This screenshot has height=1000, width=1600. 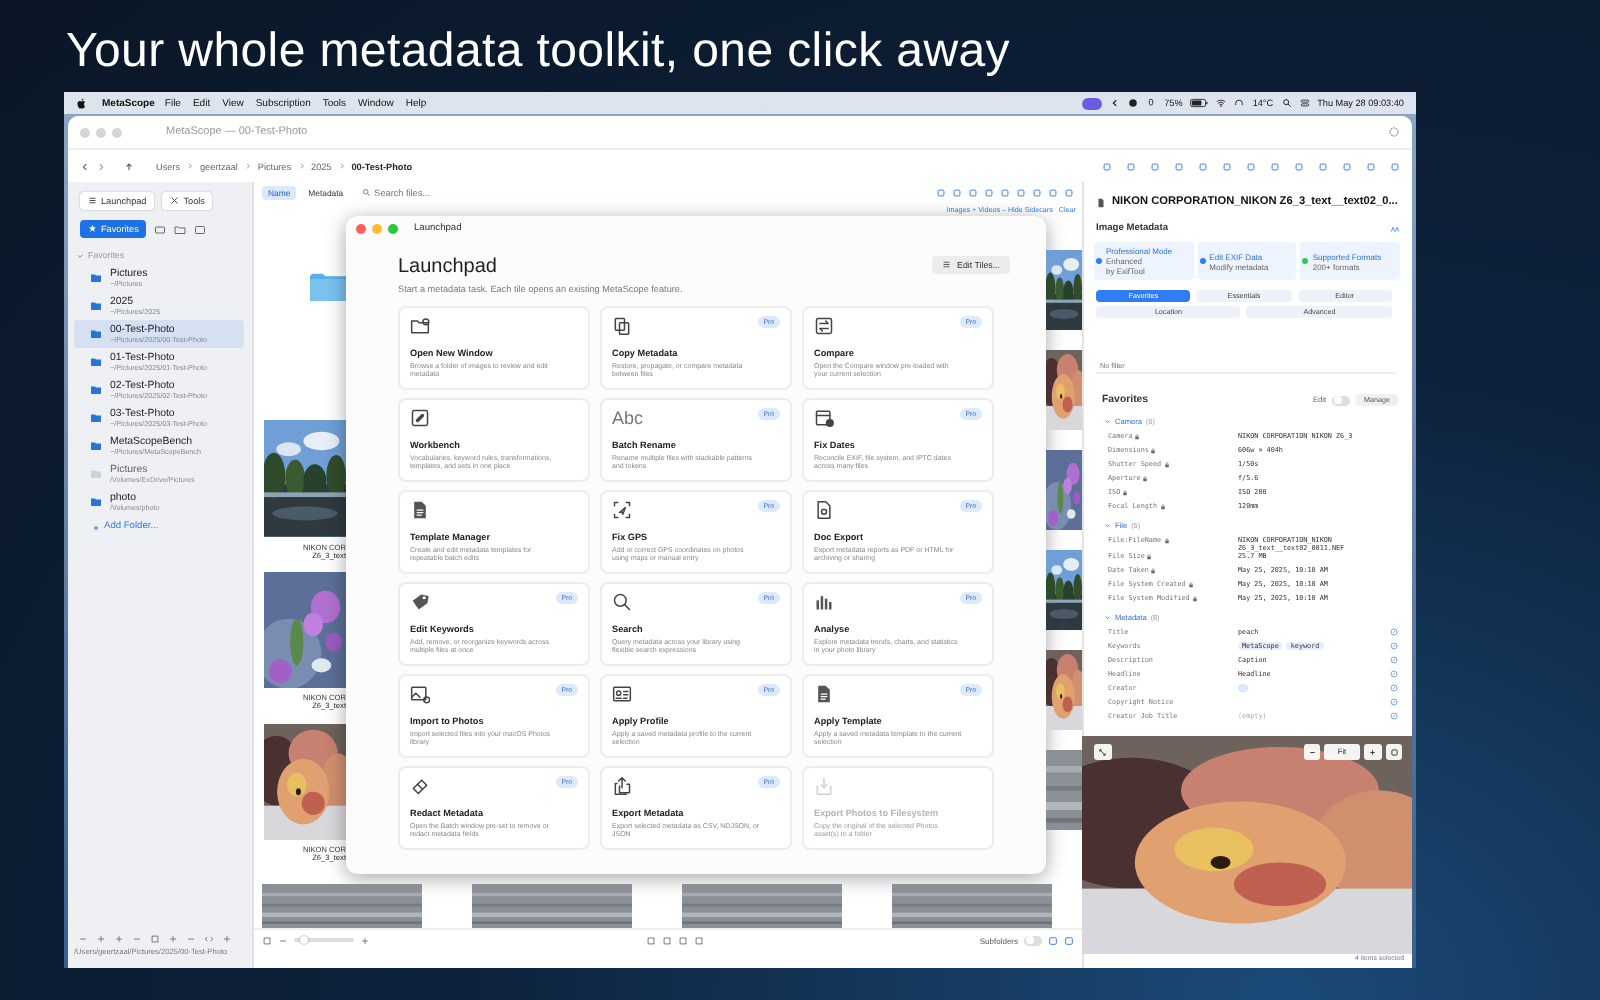 I want to click on download-icon, so click(x=824, y=786).